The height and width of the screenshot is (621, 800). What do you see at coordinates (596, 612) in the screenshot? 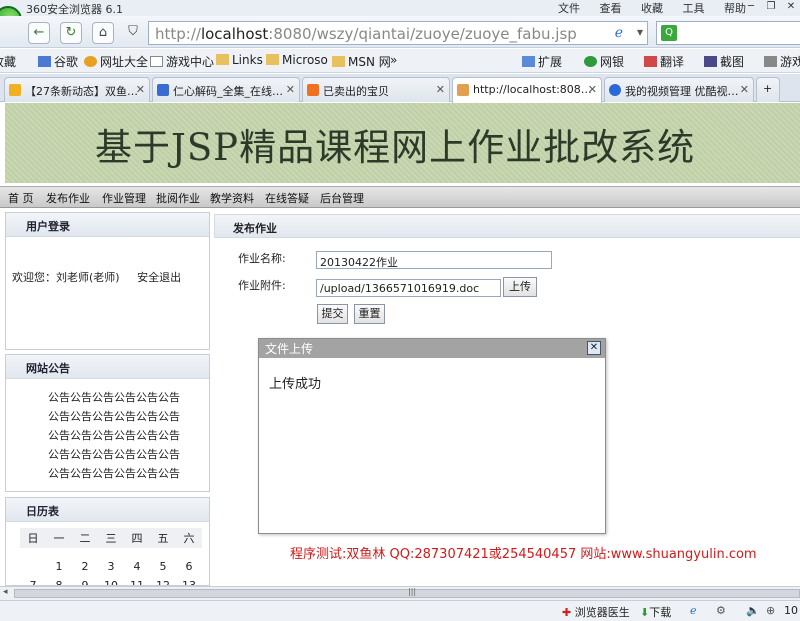
I see `browser-doctor: ✚ 浏览器医生` at bounding box center [596, 612].